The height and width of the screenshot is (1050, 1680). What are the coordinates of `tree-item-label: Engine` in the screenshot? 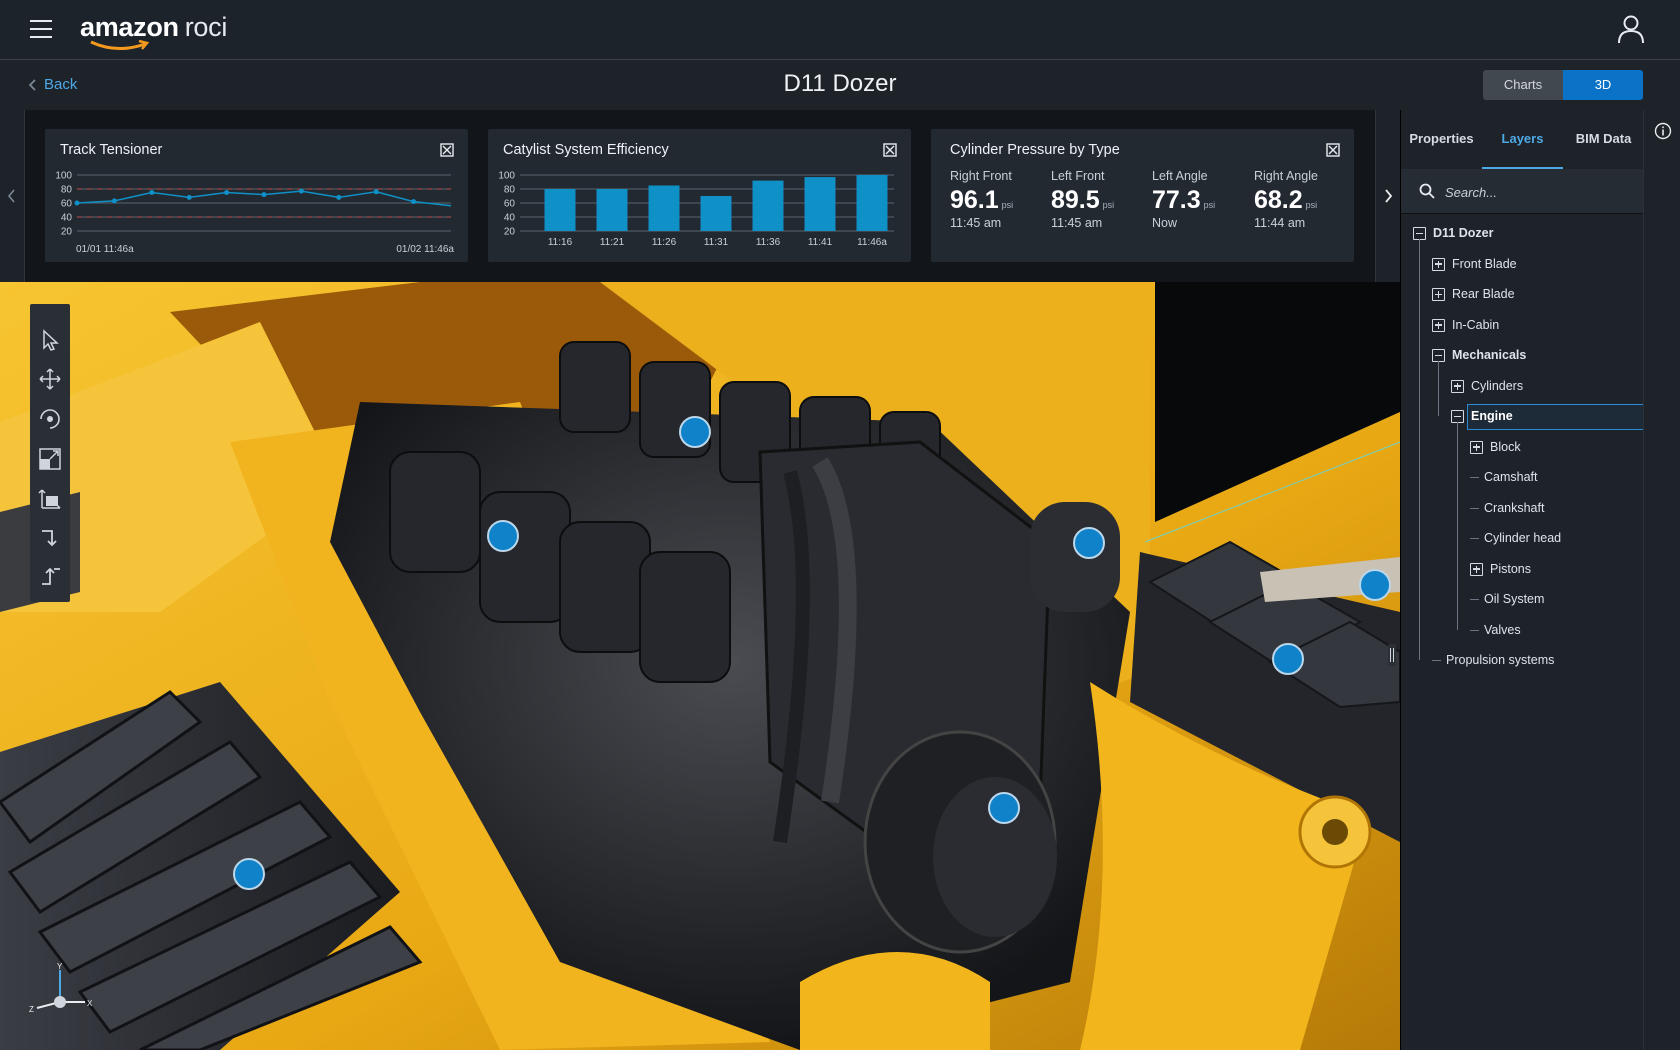 It's located at (1492, 416).